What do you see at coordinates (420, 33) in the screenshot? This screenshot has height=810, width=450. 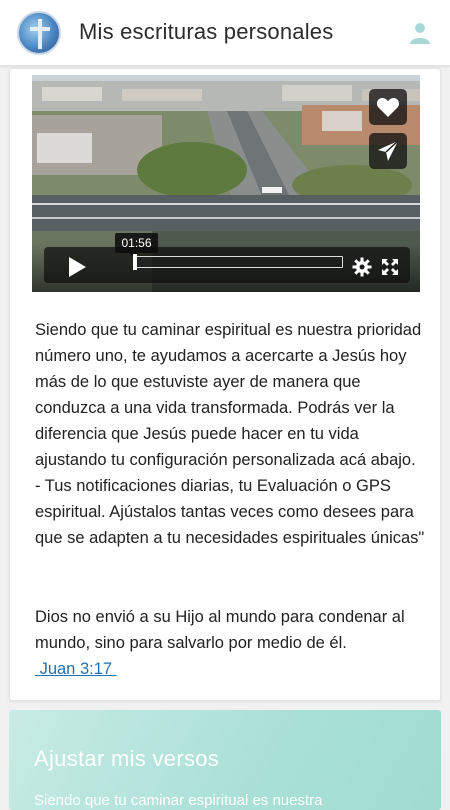 I see `user-icon` at bounding box center [420, 33].